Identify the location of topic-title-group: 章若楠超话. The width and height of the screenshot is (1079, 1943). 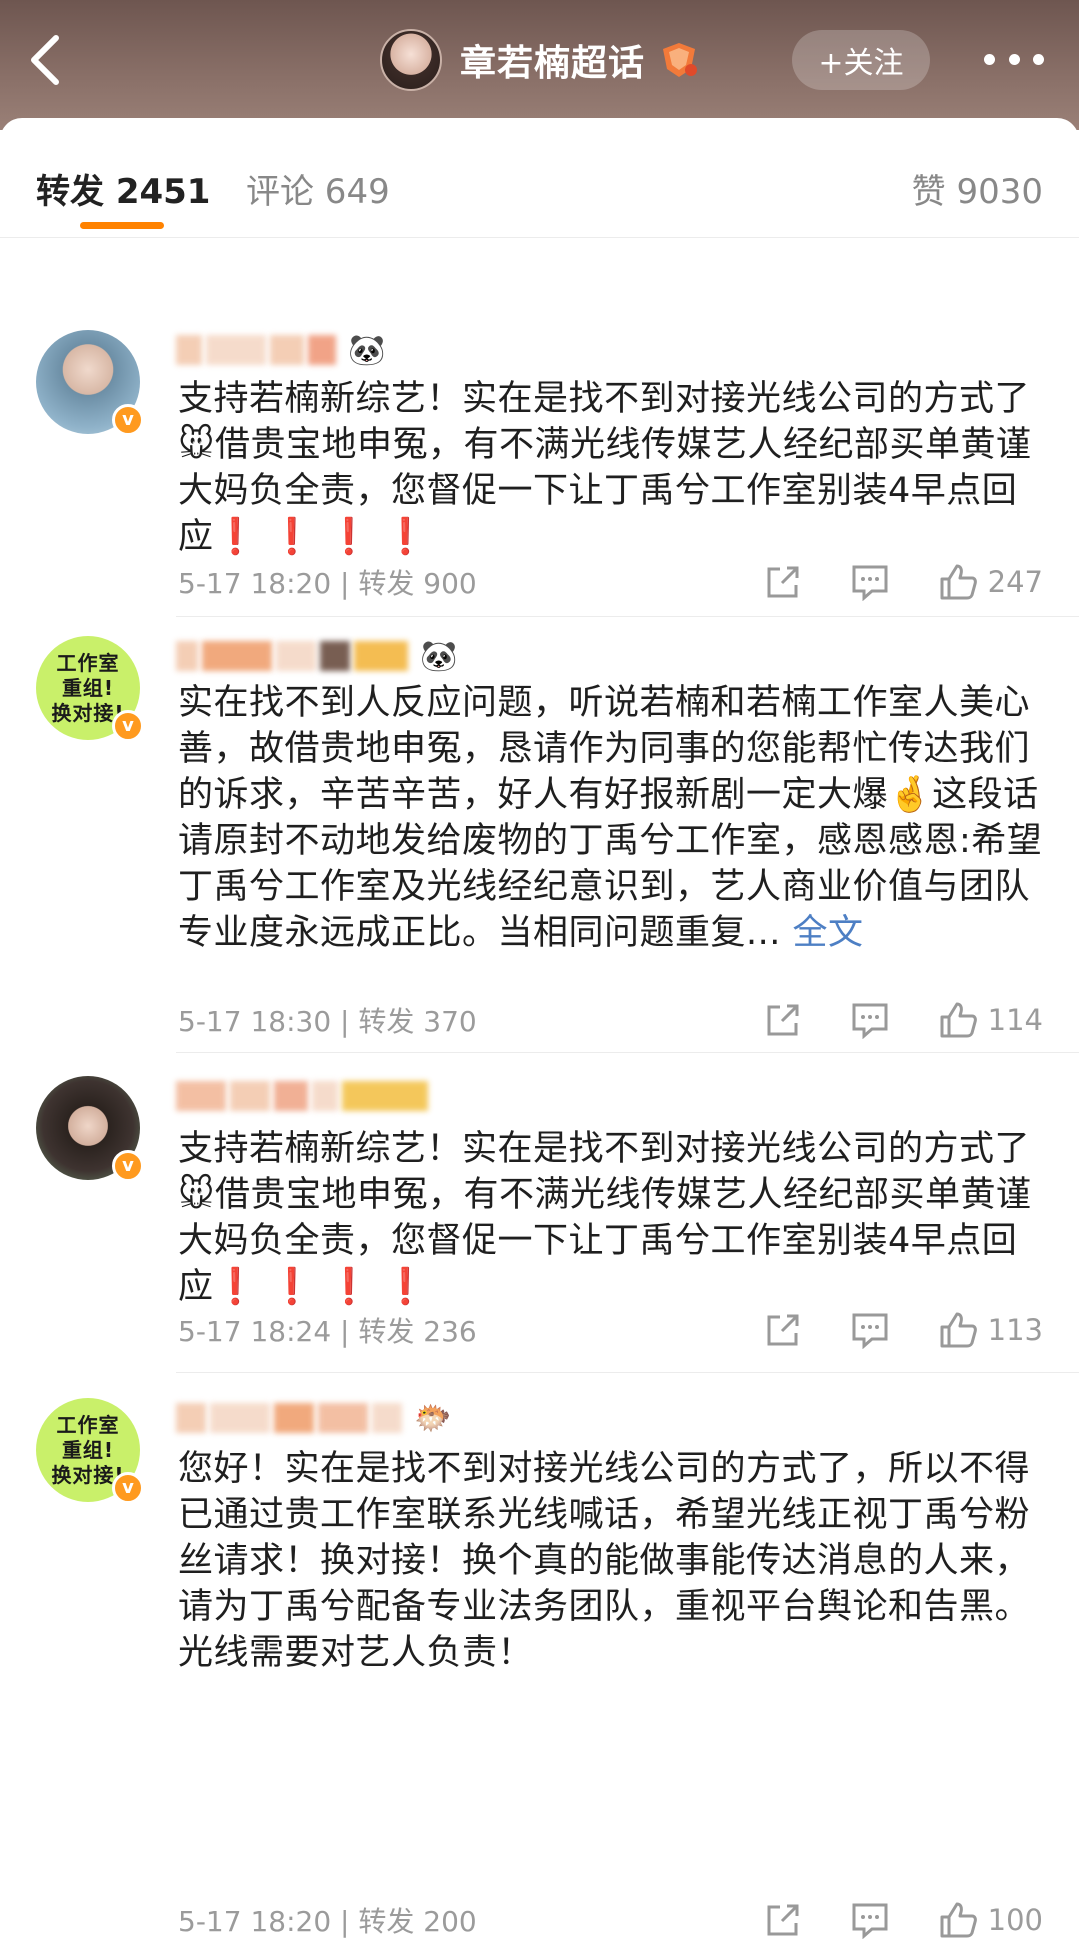
(539, 60).